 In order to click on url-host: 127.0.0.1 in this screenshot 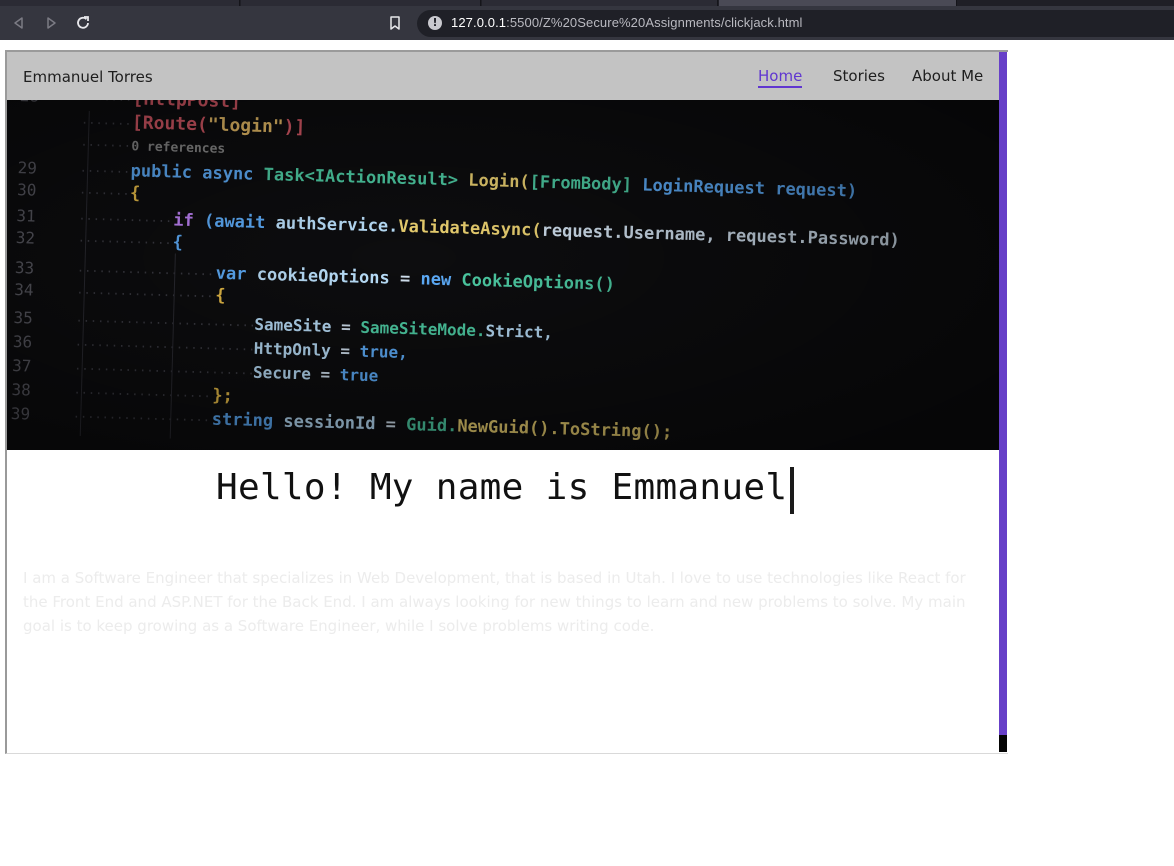, I will do `click(479, 22)`.